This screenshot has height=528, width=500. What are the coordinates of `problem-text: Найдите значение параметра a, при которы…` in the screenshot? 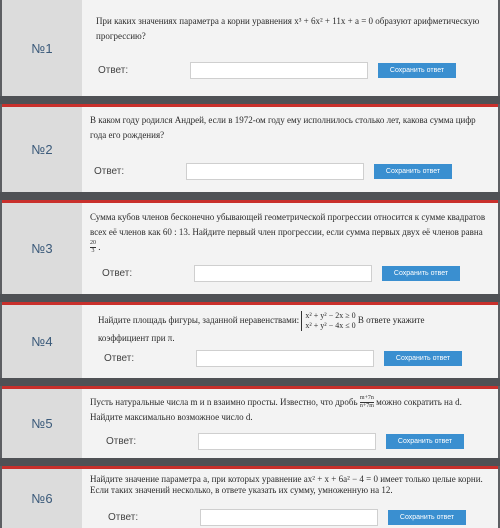 It's located at (286, 484).